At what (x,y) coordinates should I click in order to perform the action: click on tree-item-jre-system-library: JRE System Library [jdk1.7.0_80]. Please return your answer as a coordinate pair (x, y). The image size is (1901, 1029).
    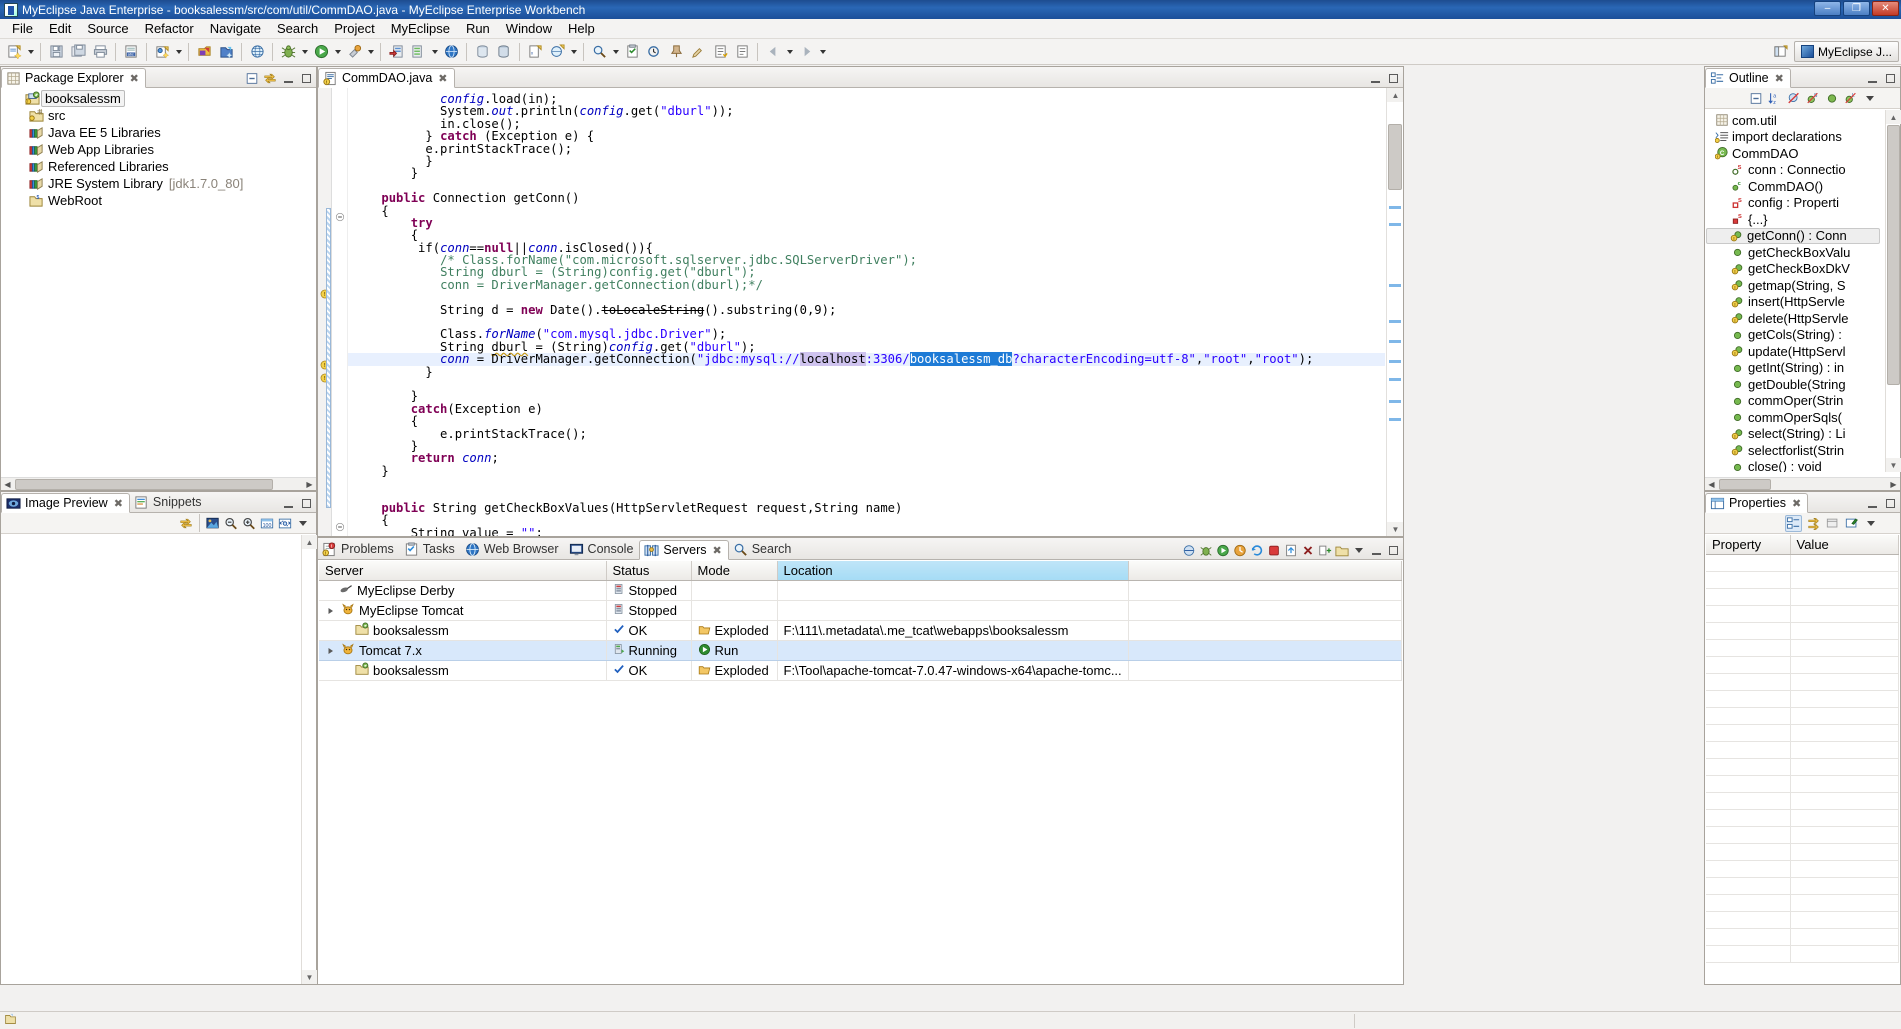
    Looking at the image, I should click on (160, 183).